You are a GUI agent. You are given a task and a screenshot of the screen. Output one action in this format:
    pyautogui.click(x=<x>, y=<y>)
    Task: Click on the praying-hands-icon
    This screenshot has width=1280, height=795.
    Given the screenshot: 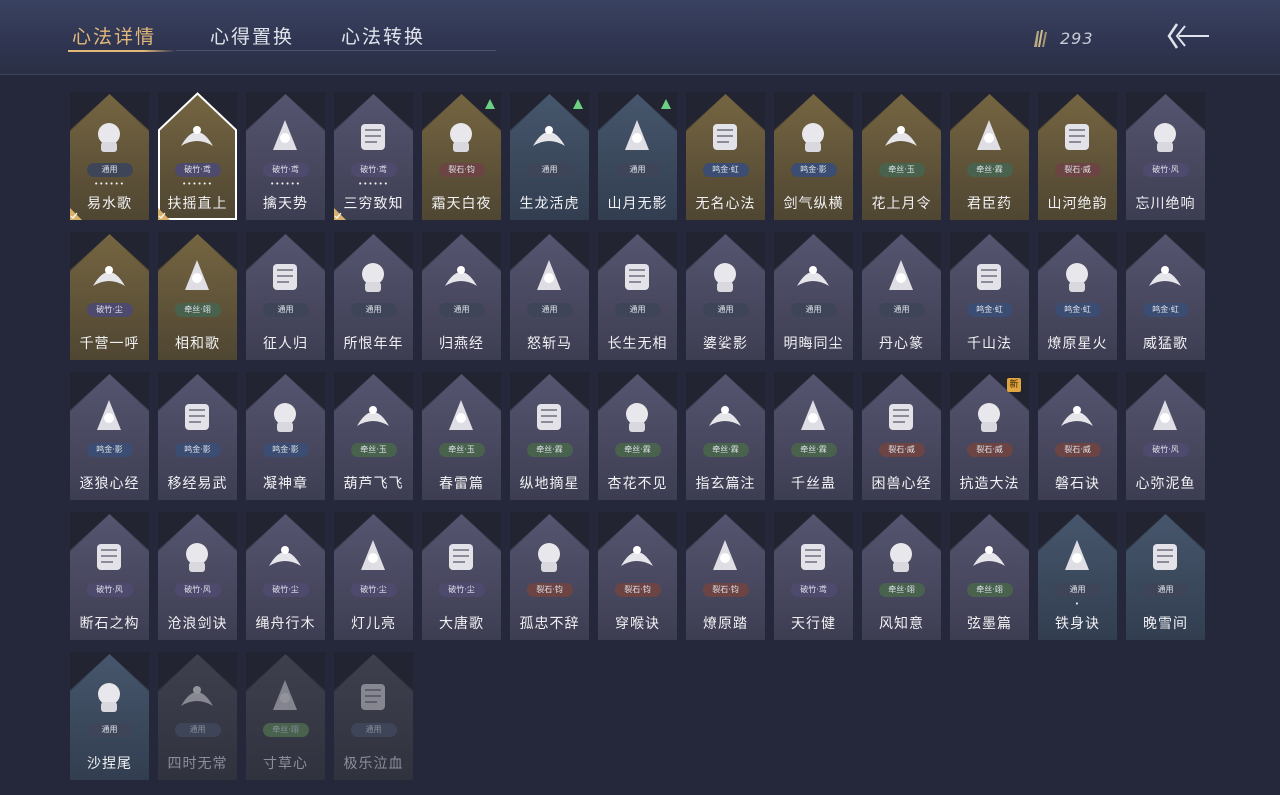 What is the action you would take?
    pyautogui.click(x=1165, y=276)
    